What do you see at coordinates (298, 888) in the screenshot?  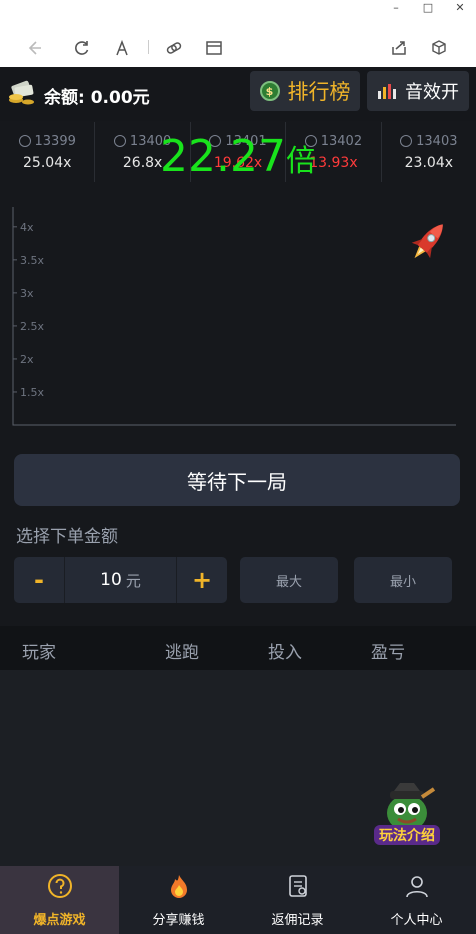 I see `document-icon` at bounding box center [298, 888].